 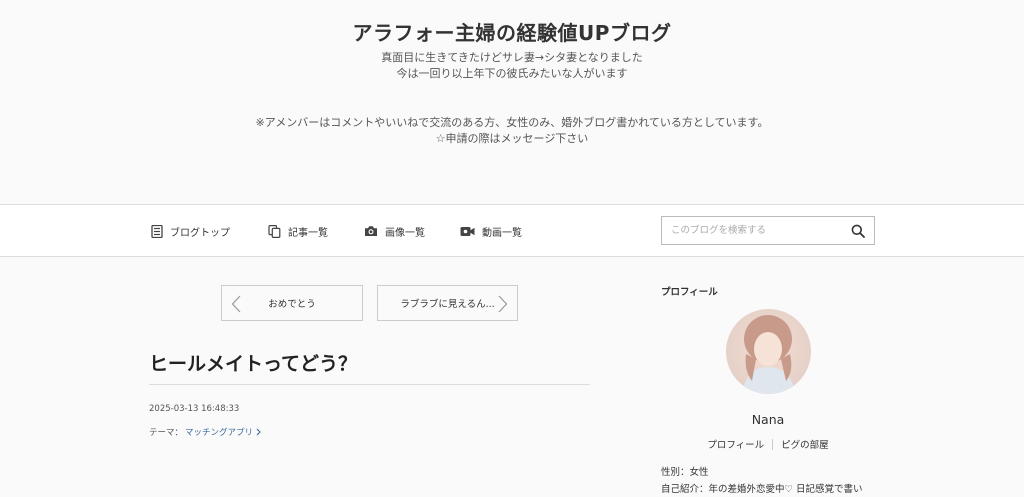 I want to click on profile-link: プロフィール, so click(x=735, y=444).